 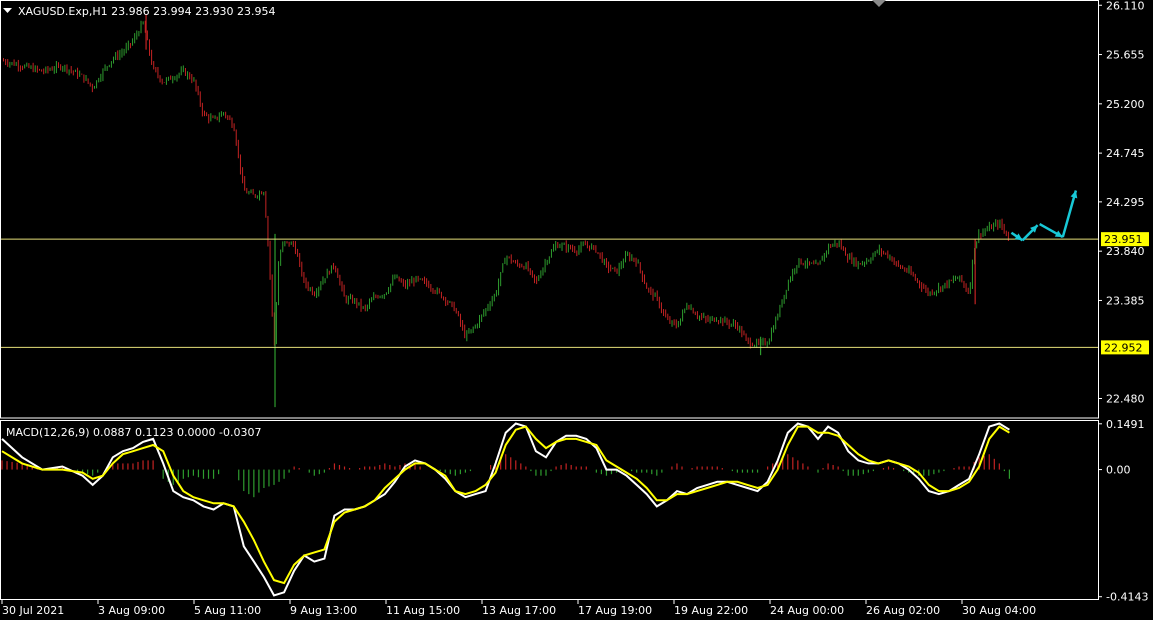 What do you see at coordinates (711, 610) in the screenshot?
I see `time-tick-label: 19 Aug 22:00` at bounding box center [711, 610].